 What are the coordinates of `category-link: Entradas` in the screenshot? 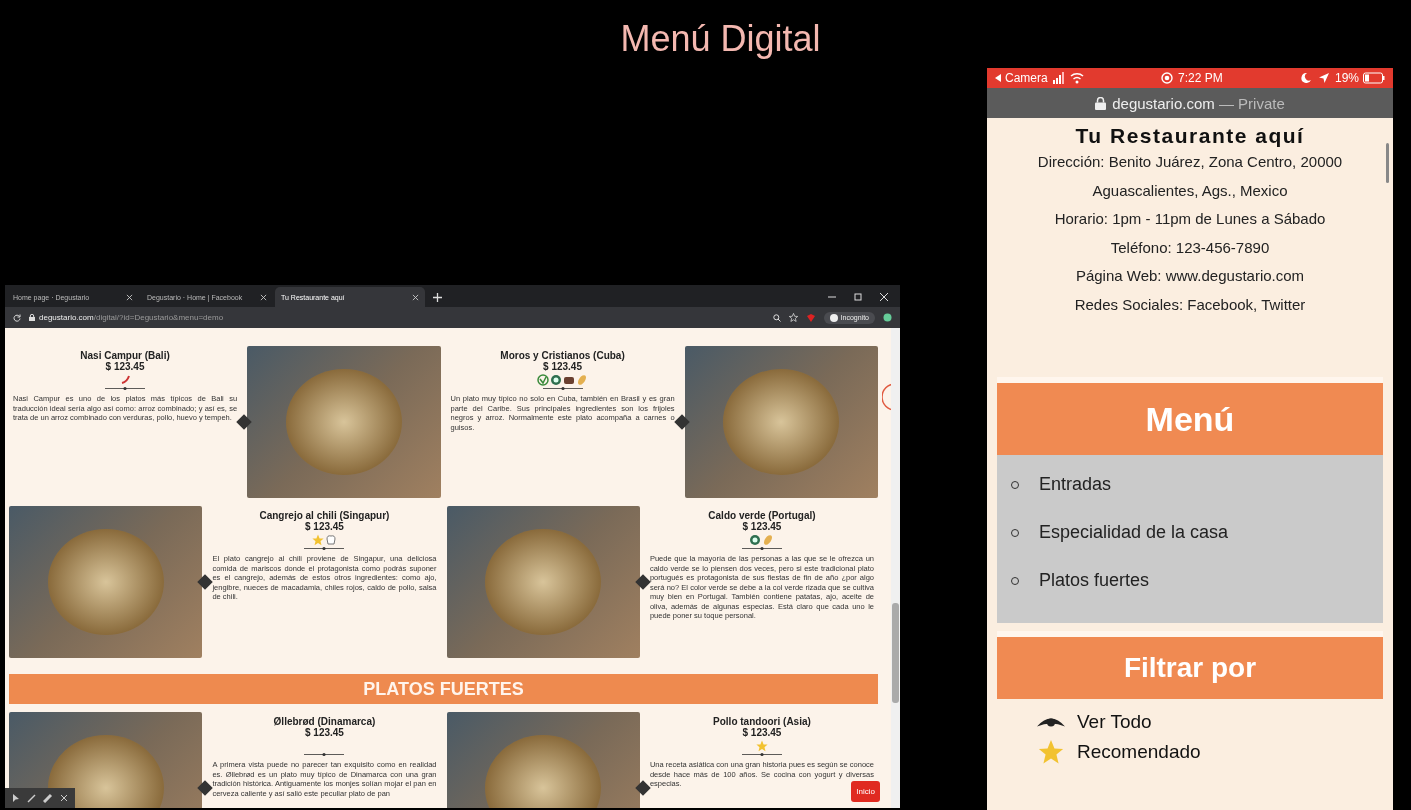 It's located at (1075, 484).